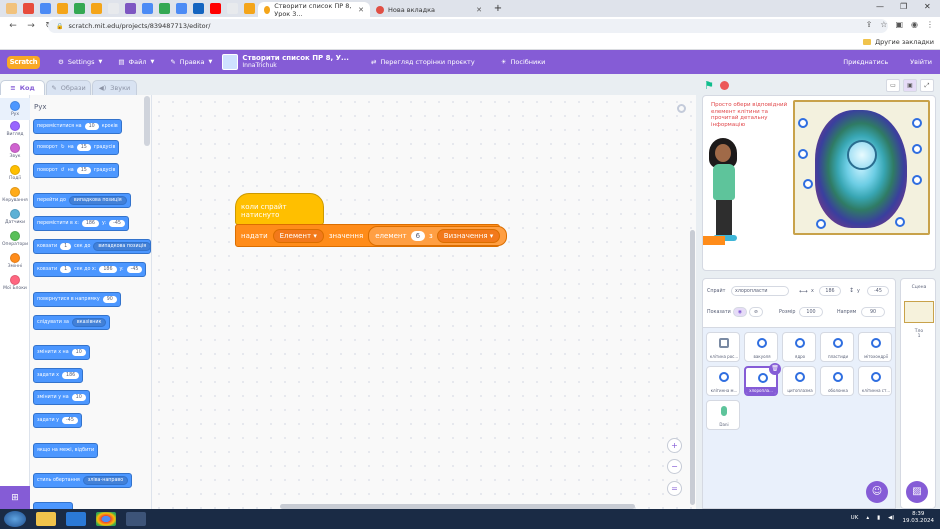  What do you see at coordinates (760, 291) in the screenshot?
I see `sprite-name-input: хлоропласти` at bounding box center [760, 291].